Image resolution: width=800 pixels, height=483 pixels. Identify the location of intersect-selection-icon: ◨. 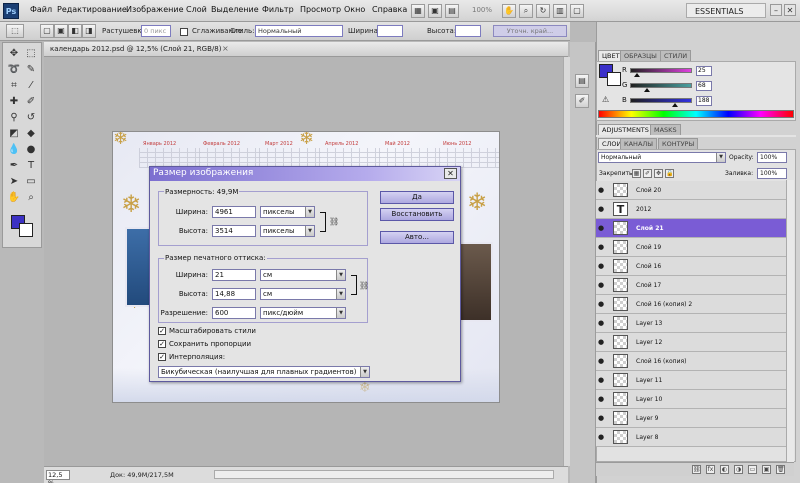
(89, 31).